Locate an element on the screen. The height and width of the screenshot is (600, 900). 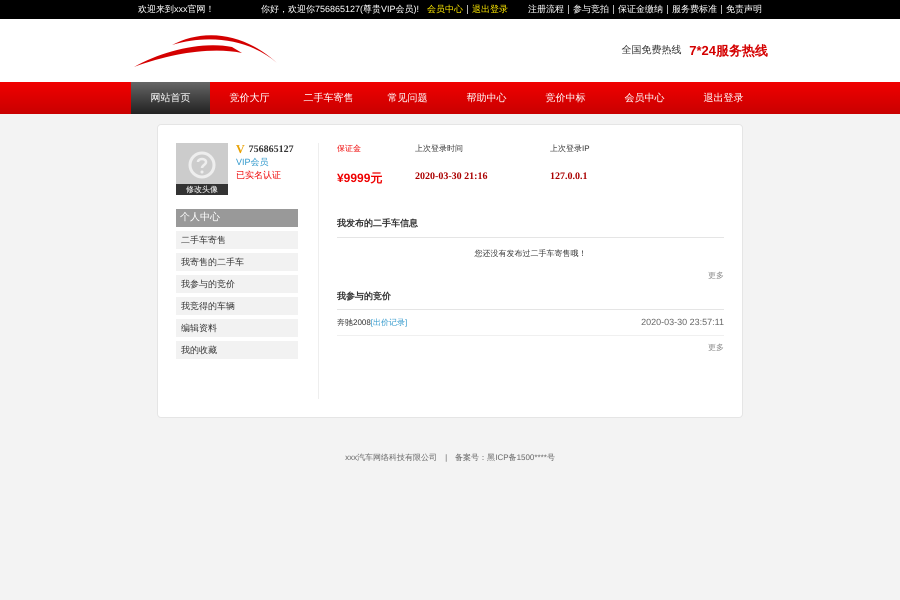
sidebar-item: 我的收藏 is located at coordinates (237, 350).